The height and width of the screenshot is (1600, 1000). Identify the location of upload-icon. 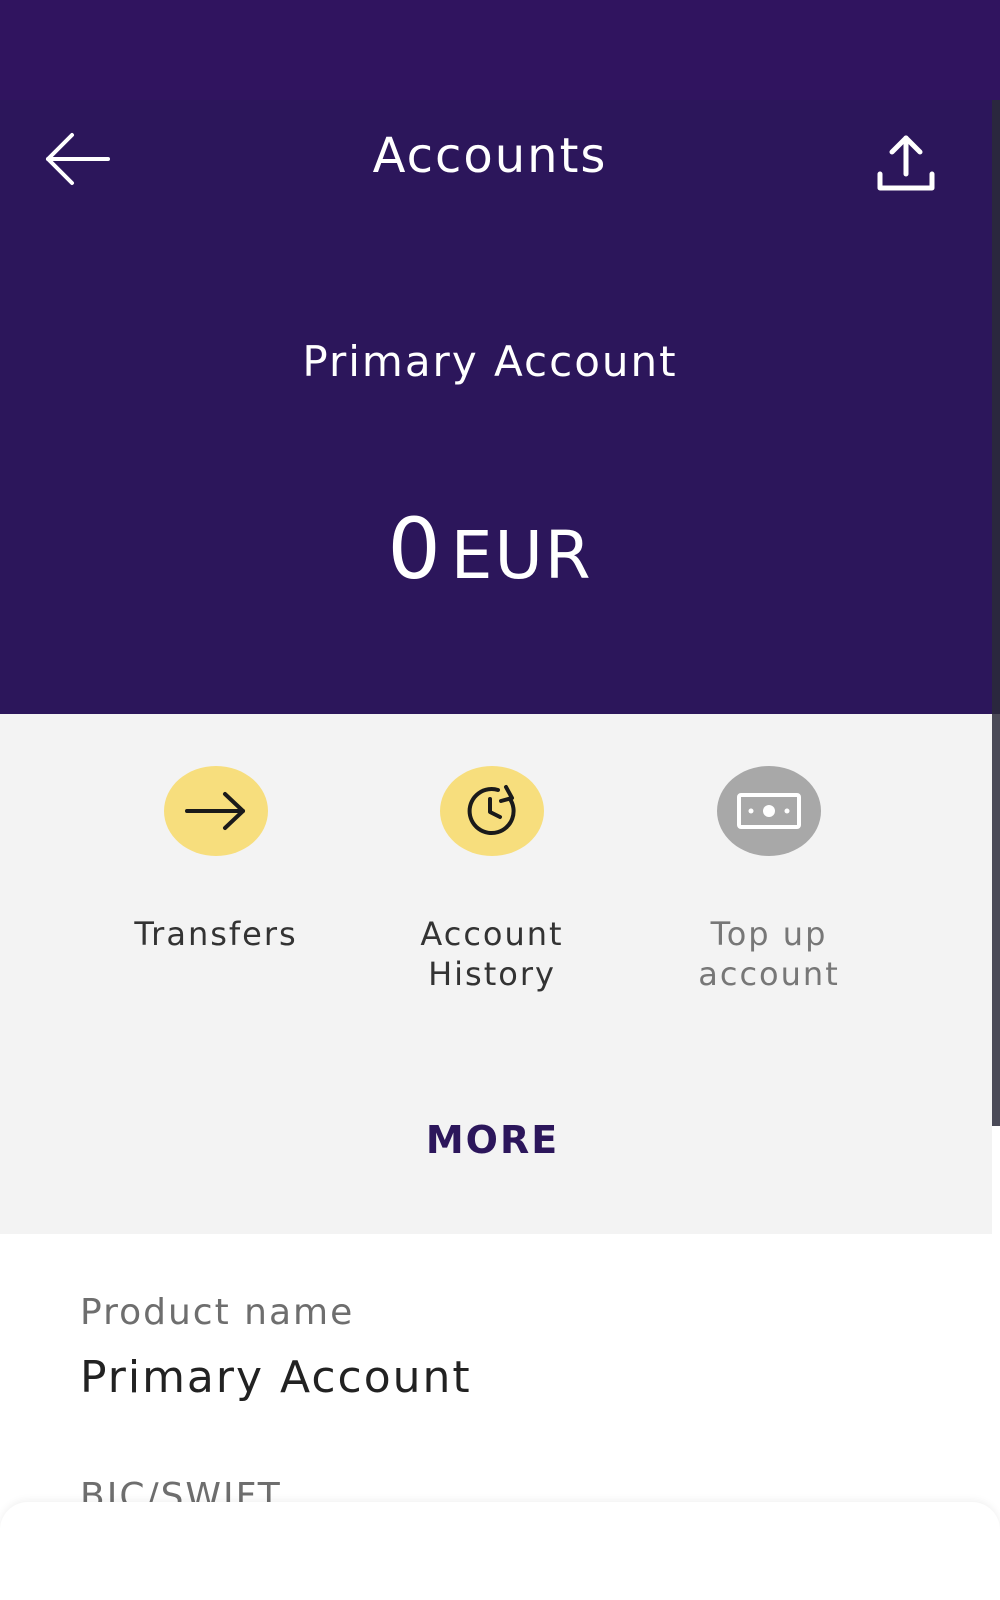
(906, 163).